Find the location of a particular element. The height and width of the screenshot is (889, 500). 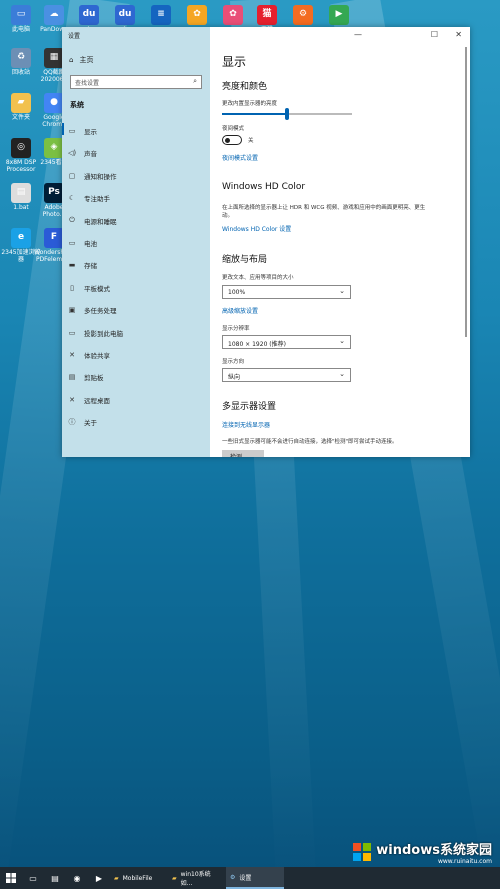

taskbar-app: ▰ MobileFile is located at coordinates (139, 878).